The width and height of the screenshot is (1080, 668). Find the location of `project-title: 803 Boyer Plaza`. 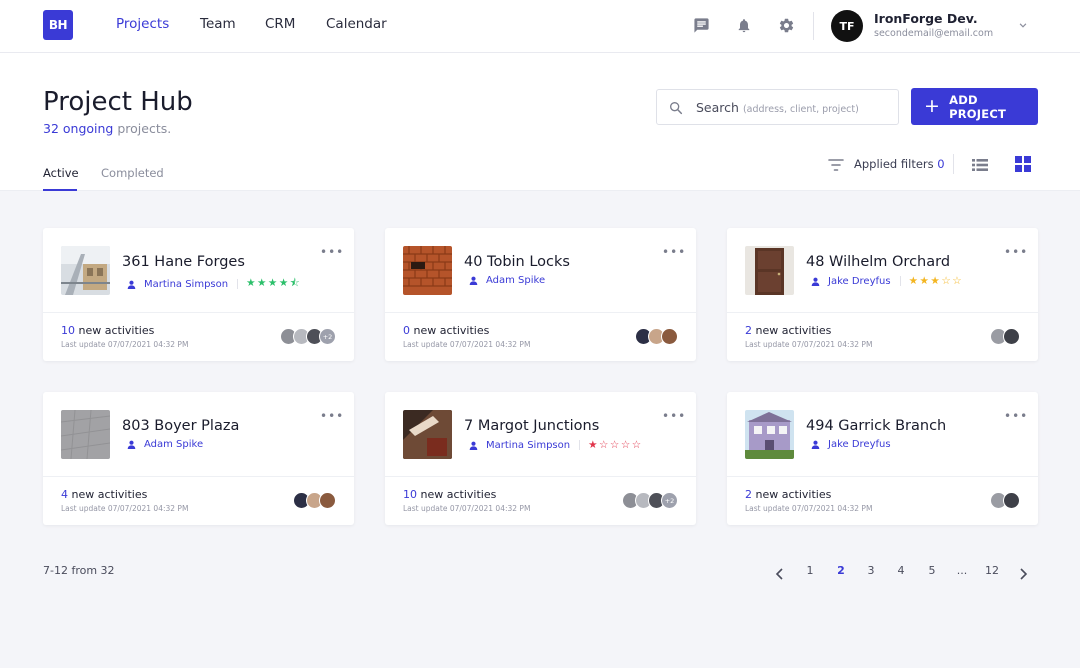

project-title: 803 Boyer Plaza is located at coordinates (180, 426).